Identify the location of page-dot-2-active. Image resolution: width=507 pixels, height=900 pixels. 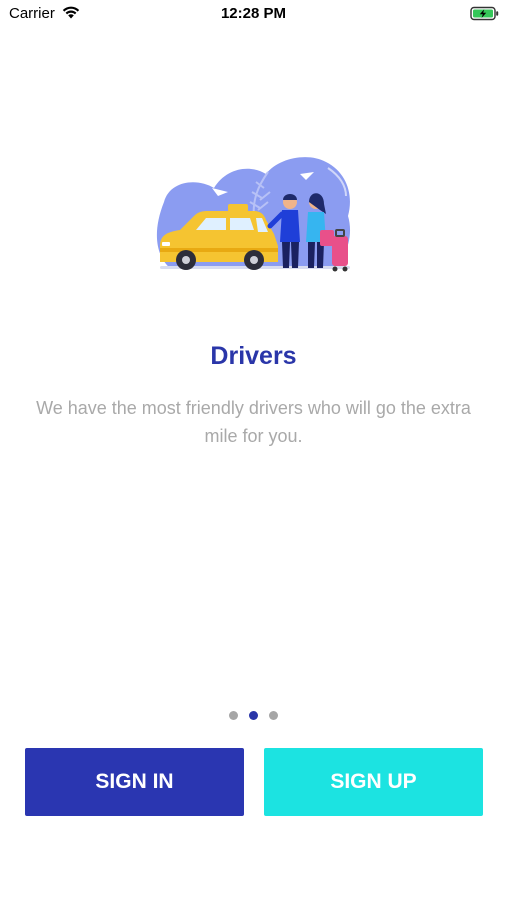
(253, 715).